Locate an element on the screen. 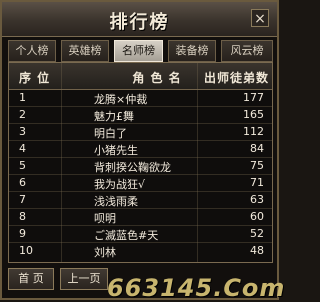 This screenshot has width=320, height=302. table-row: 5 背刺揆公鞠欲龙 75 is located at coordinates (140, 166).